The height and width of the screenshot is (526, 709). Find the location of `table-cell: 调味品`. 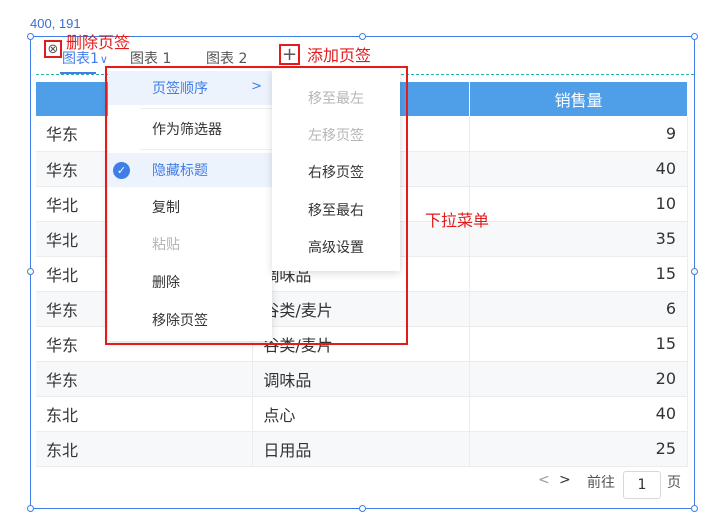

table-cell: 调味品 is located at coordinates (361, 379).